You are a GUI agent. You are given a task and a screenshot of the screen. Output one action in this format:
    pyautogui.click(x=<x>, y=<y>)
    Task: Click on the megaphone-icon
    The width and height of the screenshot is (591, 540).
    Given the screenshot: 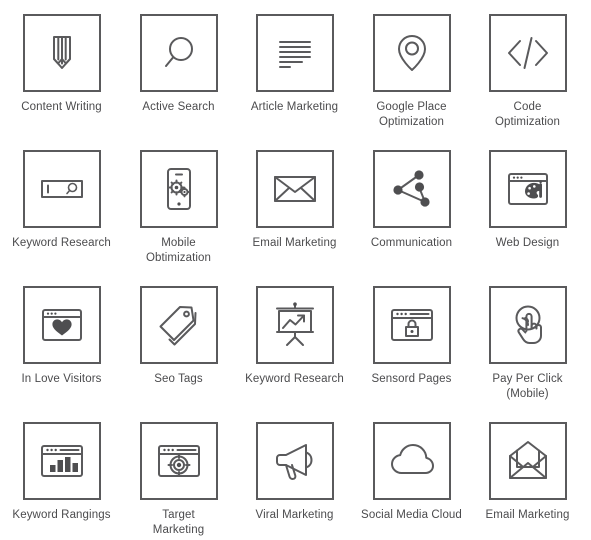 What is the action you would take?
    pyautogui.click(x=293, y=462)
    